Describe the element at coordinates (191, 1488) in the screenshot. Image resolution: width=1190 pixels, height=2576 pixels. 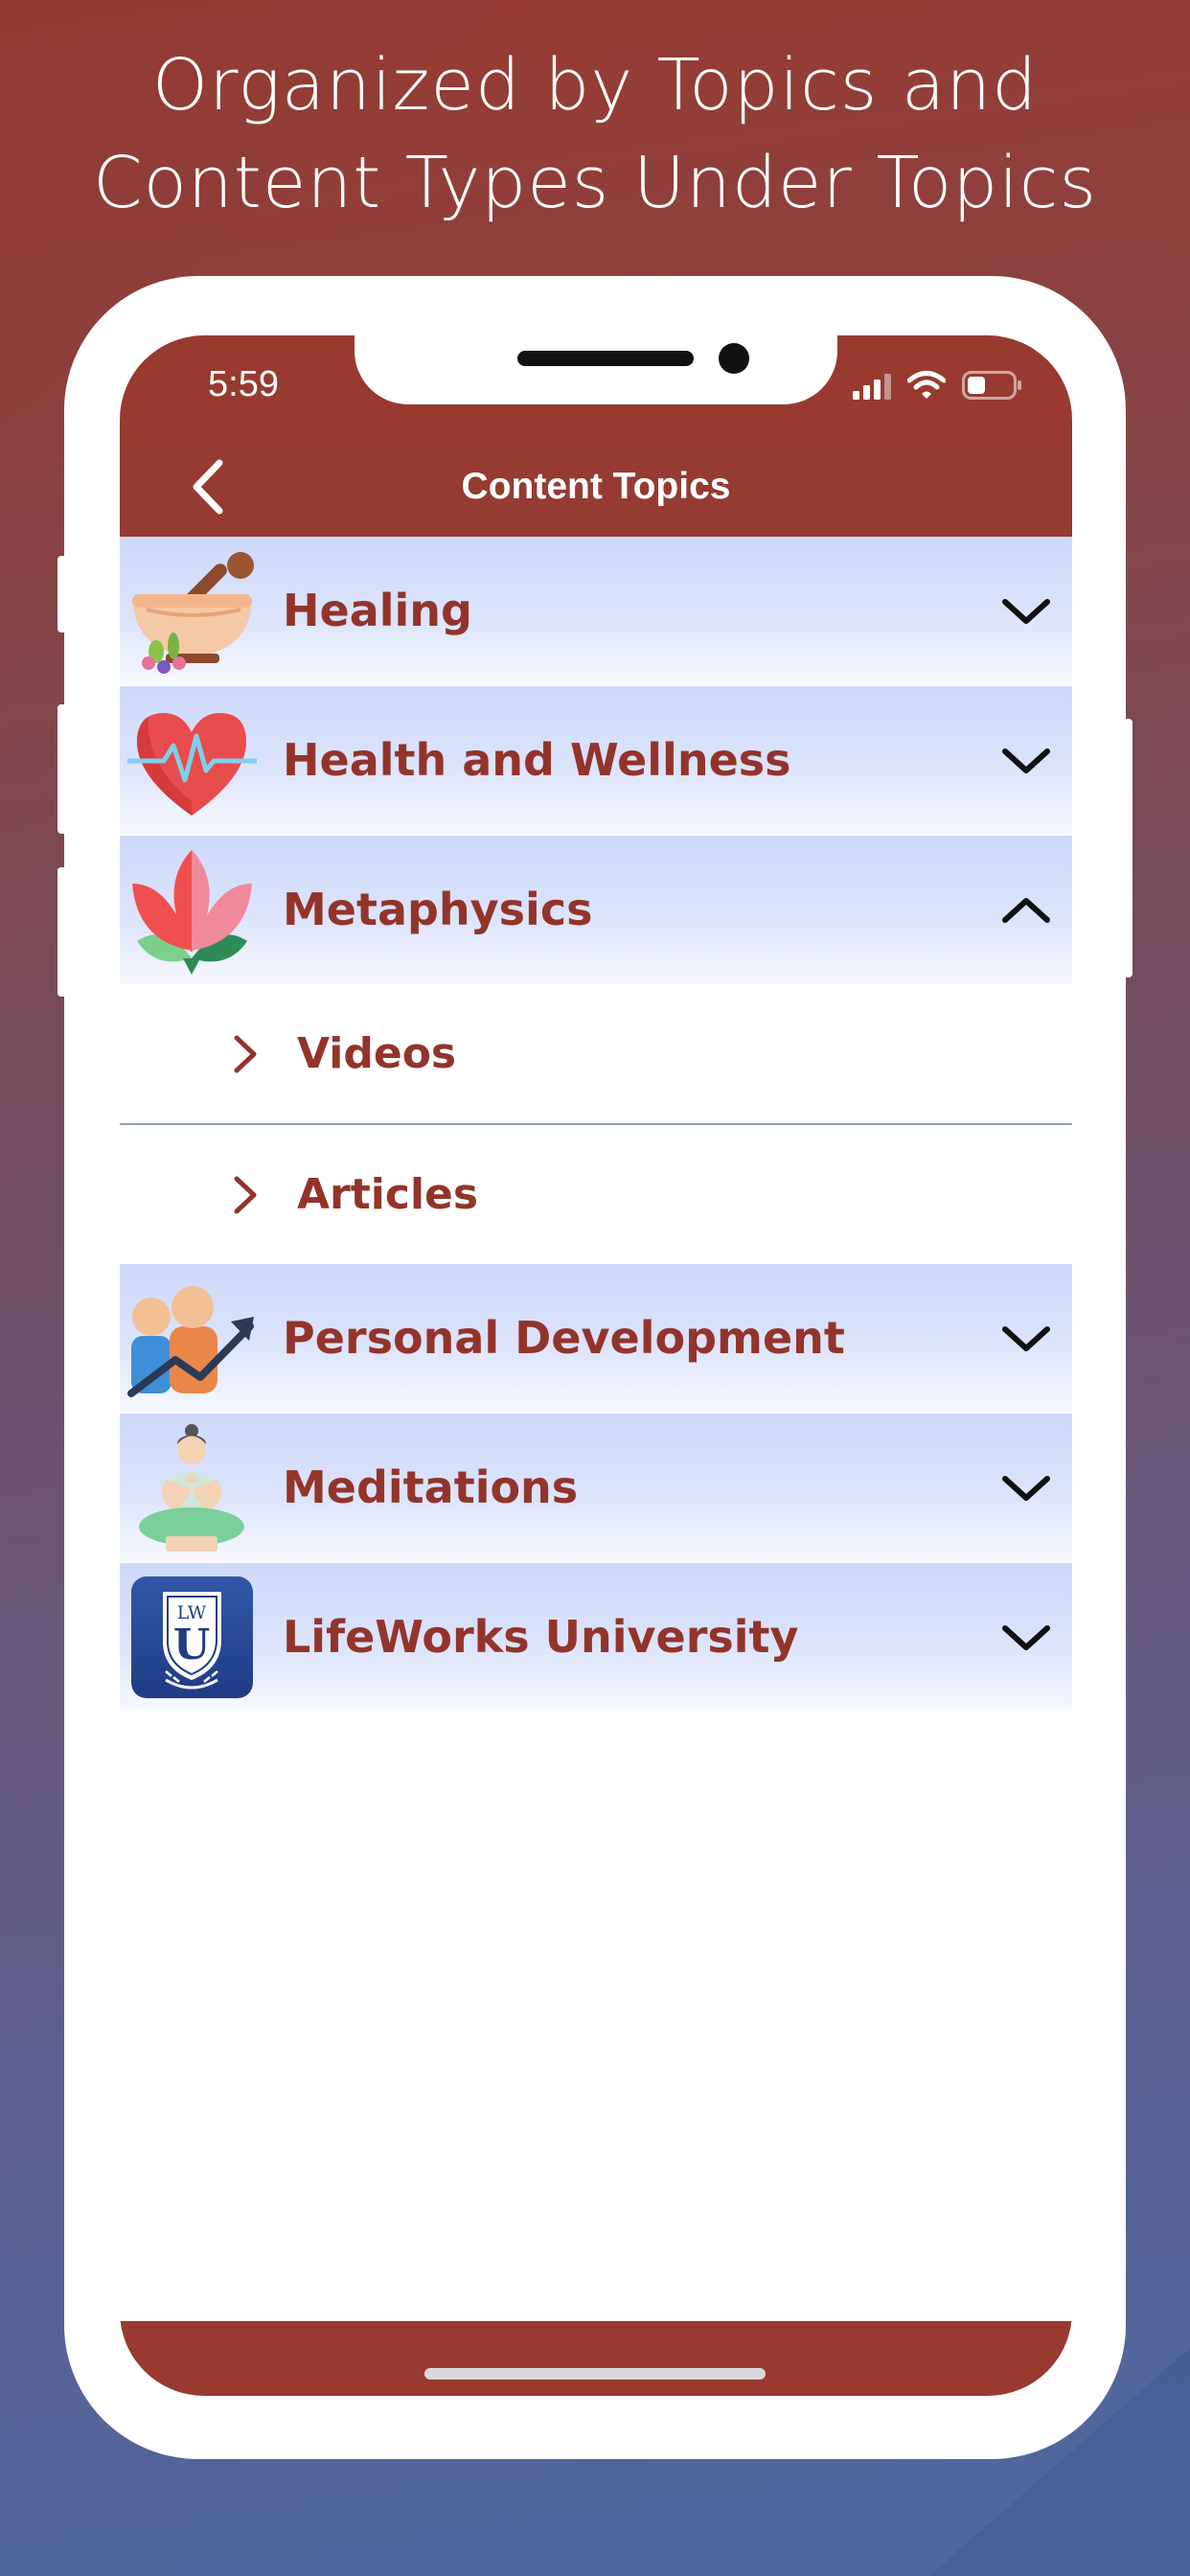
I see `meditation-person-icon` at that location.